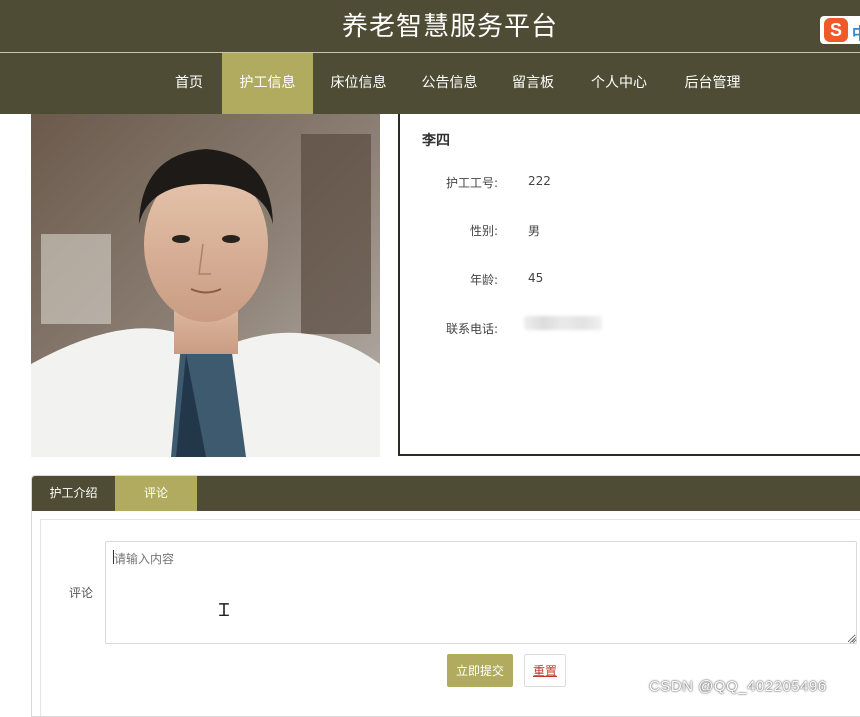 The height and width of the screenshot is (717, 860). What do you see at coordinates (483, 231) in the screenshot?
I see `gender-label: 性别:` at bounding box center [483, 231].